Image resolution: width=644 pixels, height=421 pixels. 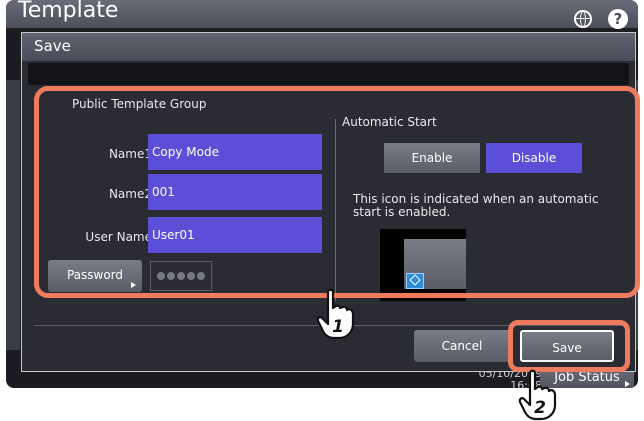 What do you see at coordinates (587, 377) in the screenshot?
I see `job-status-label: Job Status` at bounding box center [587, 377].